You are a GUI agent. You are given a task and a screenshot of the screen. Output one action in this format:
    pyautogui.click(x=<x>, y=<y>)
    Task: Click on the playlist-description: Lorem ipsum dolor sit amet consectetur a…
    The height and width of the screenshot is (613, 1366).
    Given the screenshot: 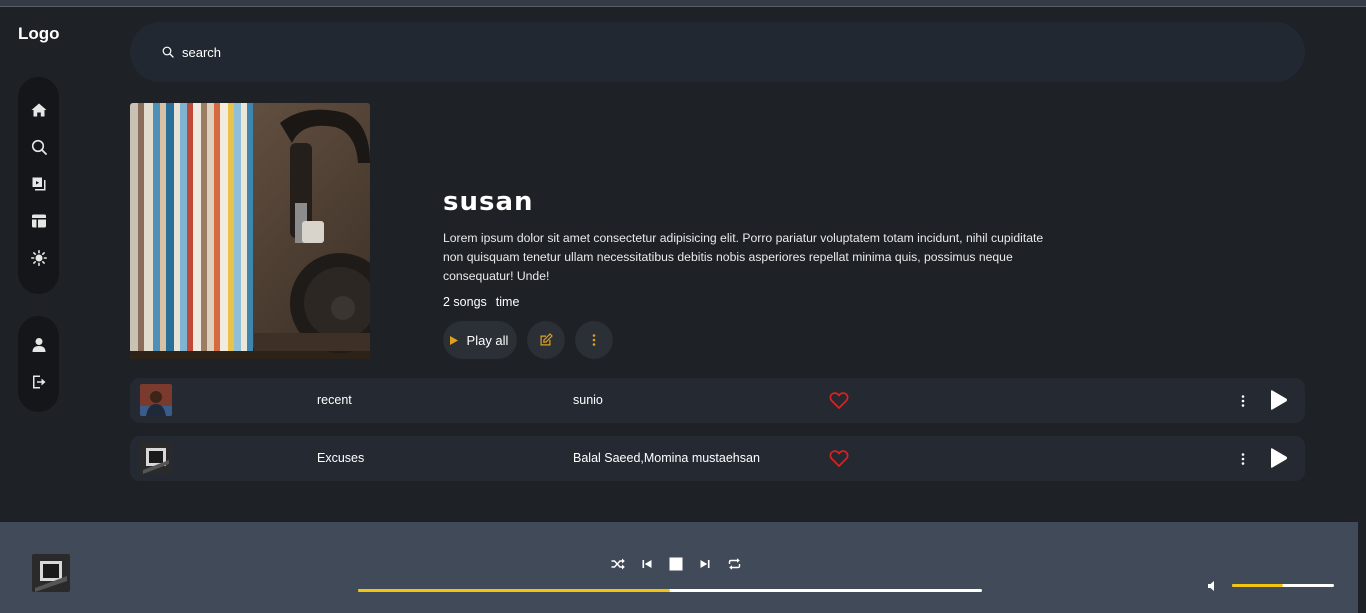 What is the action you would take?
    pyautogui.click(x=743, y=257)
    